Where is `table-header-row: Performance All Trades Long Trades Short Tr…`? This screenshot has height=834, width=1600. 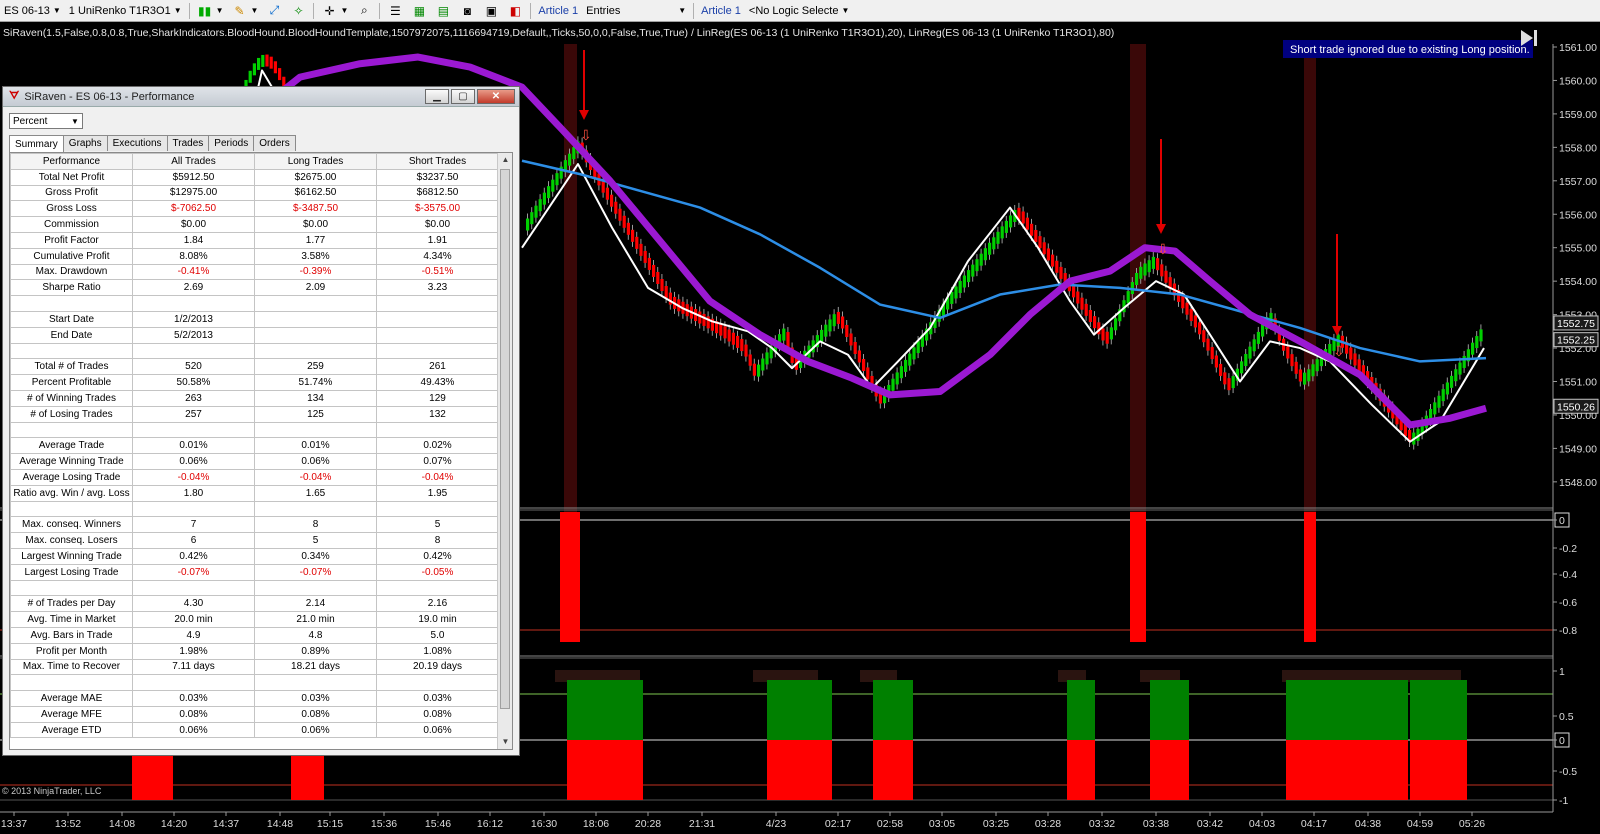
table-header-row: Performance All Trades Long Trades Short Tr… is located at coordinates (254, 161).